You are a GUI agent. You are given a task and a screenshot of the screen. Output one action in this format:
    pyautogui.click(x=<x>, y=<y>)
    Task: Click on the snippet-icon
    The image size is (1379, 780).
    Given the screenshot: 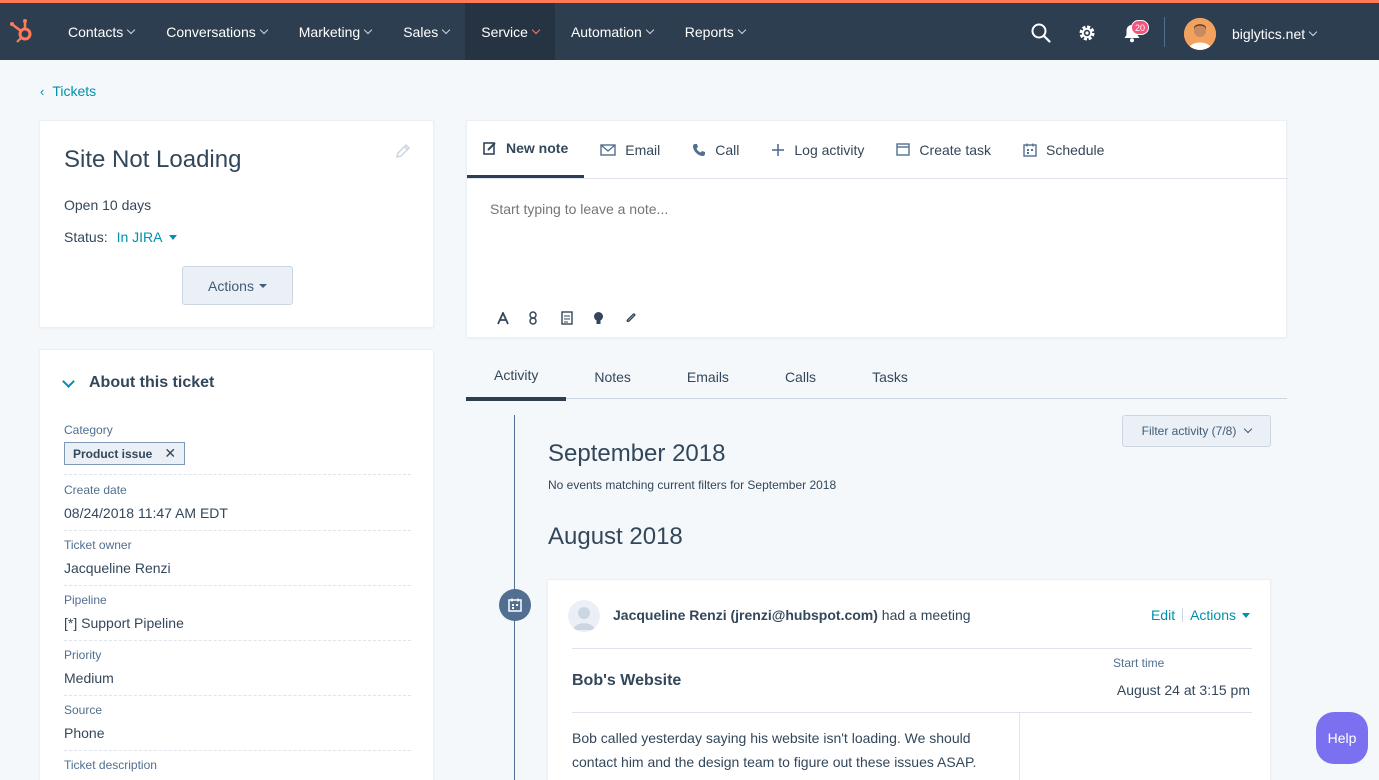 What is the action you would take?
    pyautogui.click(x=577, y=318)
    